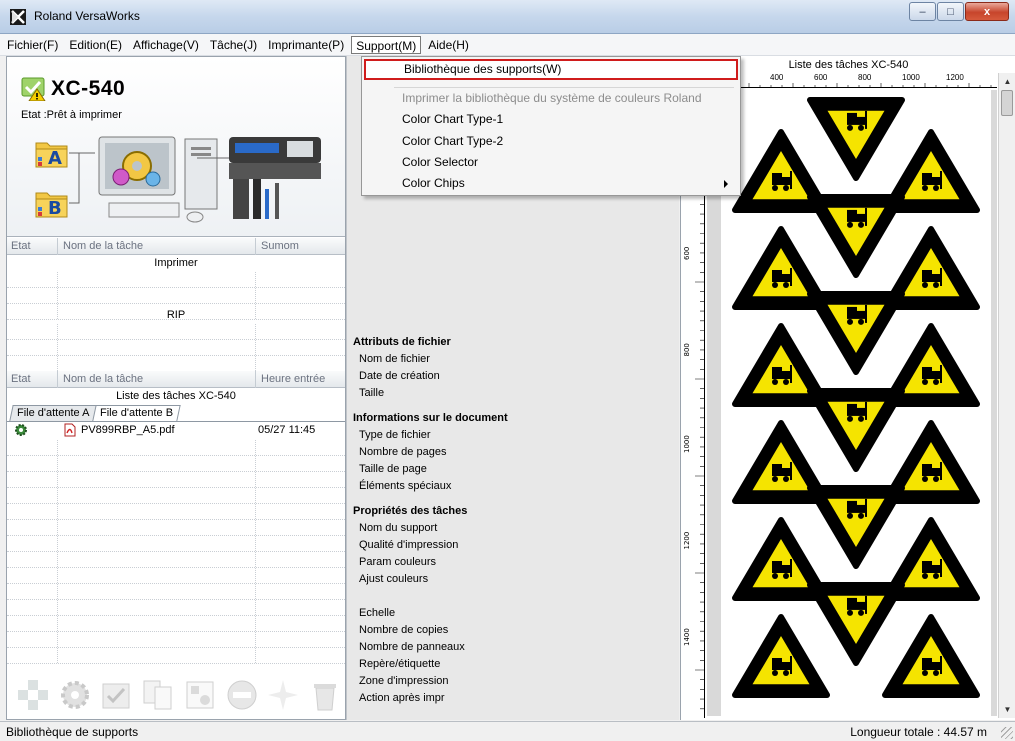 The width and height of the screenshot is (1015, 741). I want to click on property-label: Qualité d'impression, so click(409, 545).